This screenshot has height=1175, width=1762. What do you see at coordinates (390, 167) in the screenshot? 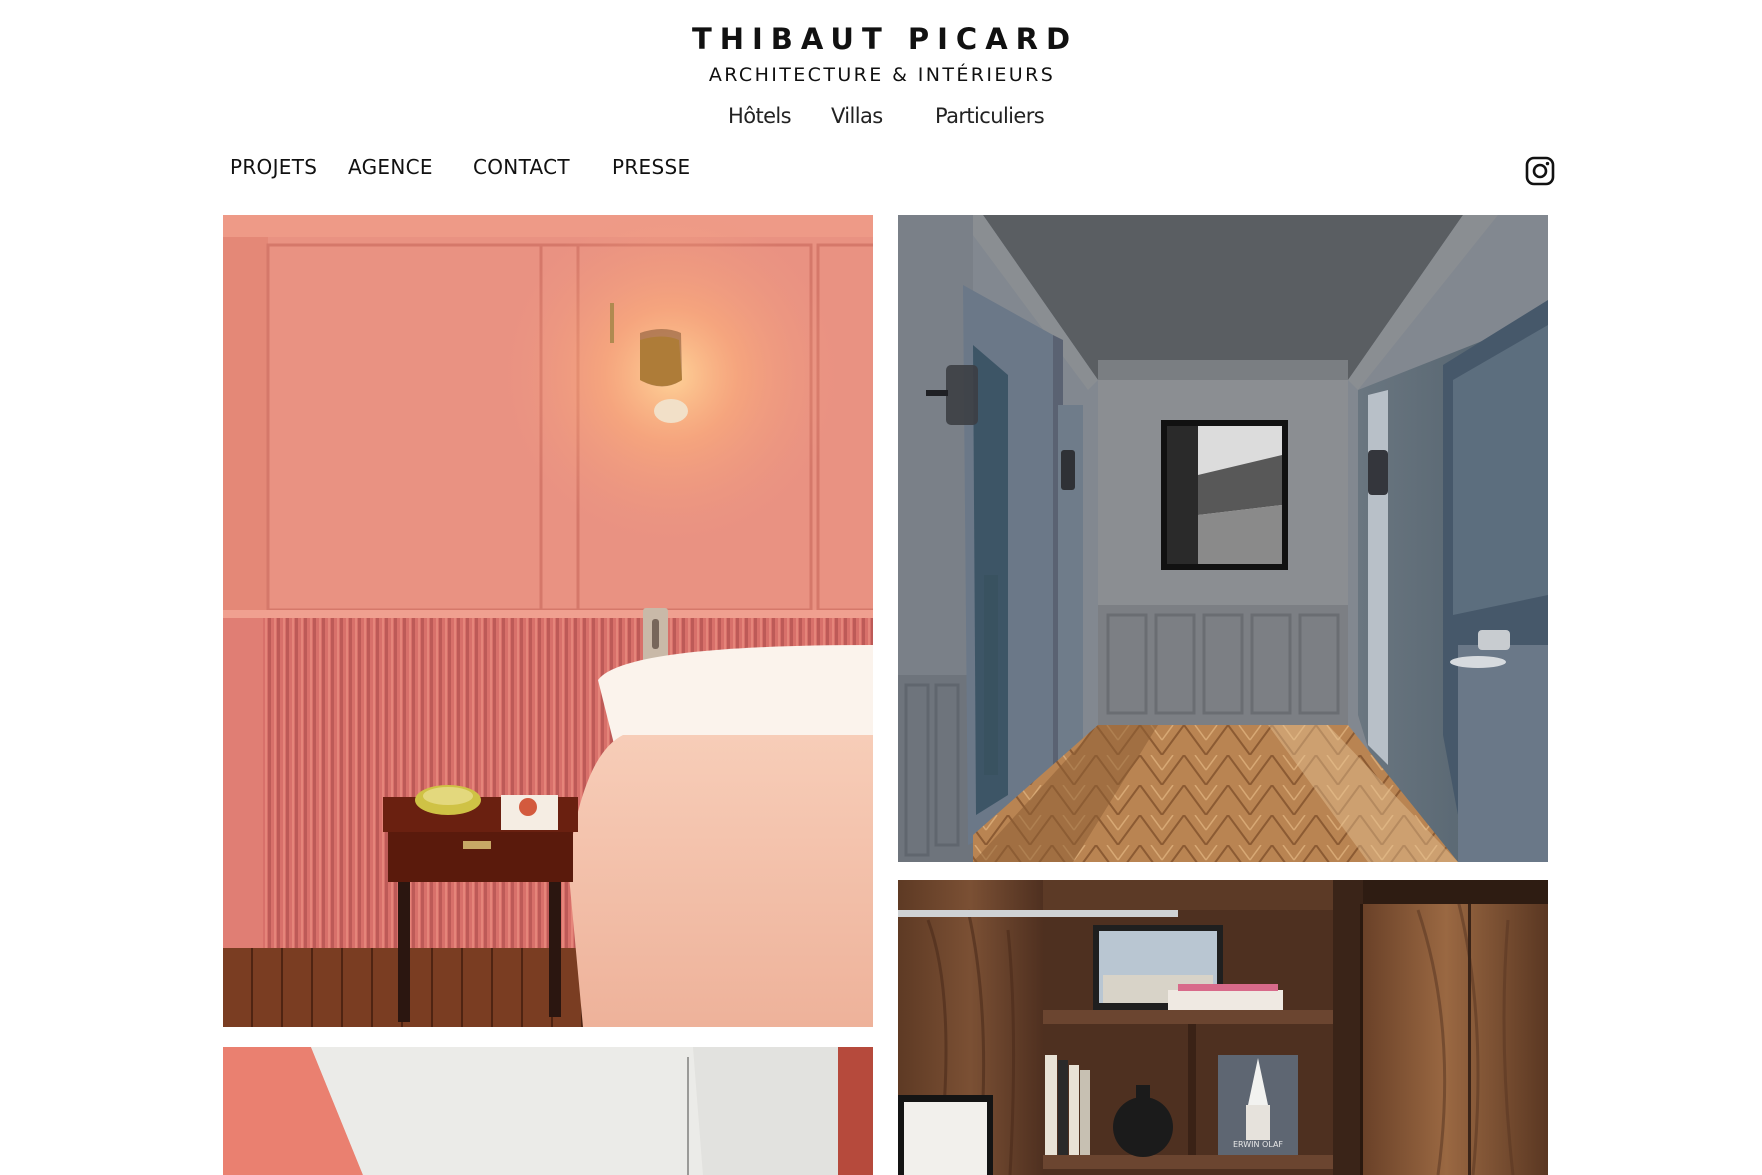
I see `nav-link-agence: AGENCE` at bounding box center [390, 167].